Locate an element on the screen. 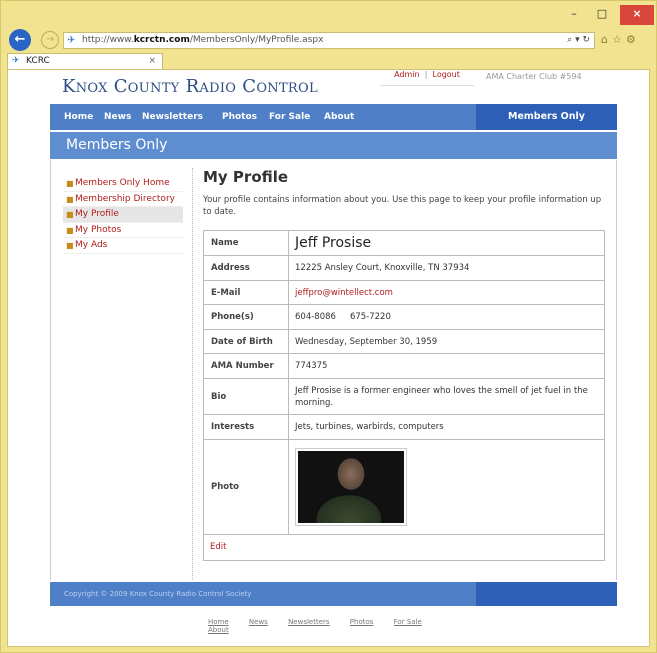  forward-button: → is located at coordinates (50, 40).